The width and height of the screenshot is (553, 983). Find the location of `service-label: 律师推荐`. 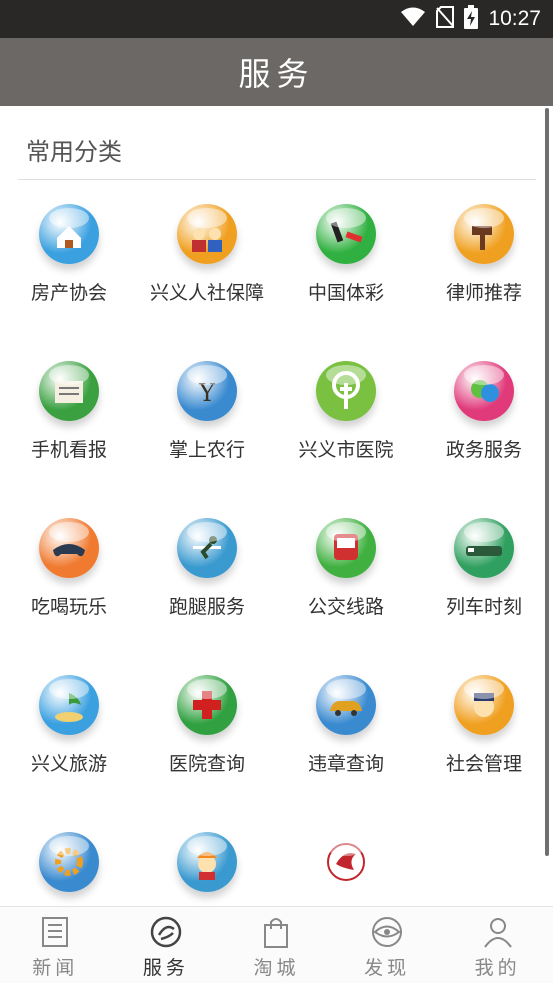

service-label: 律师推荐 is located at coordinates (483, 293).